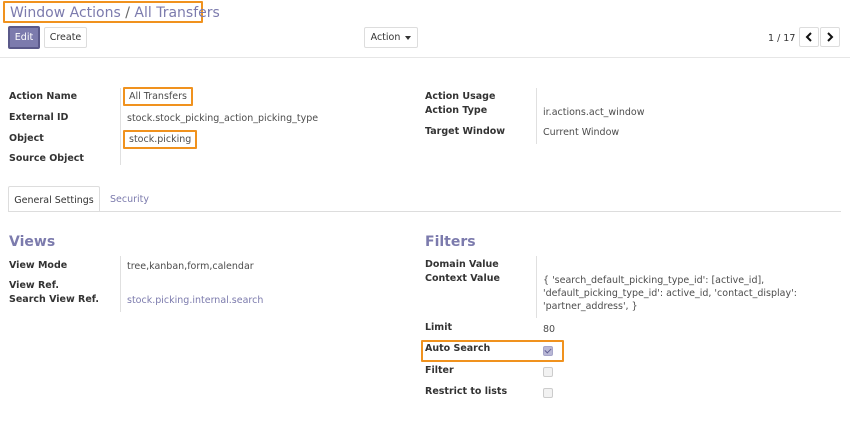 The height and width of the screenshot is (431, 850). I want to click on limit-label: Limit, so click(439, 327).